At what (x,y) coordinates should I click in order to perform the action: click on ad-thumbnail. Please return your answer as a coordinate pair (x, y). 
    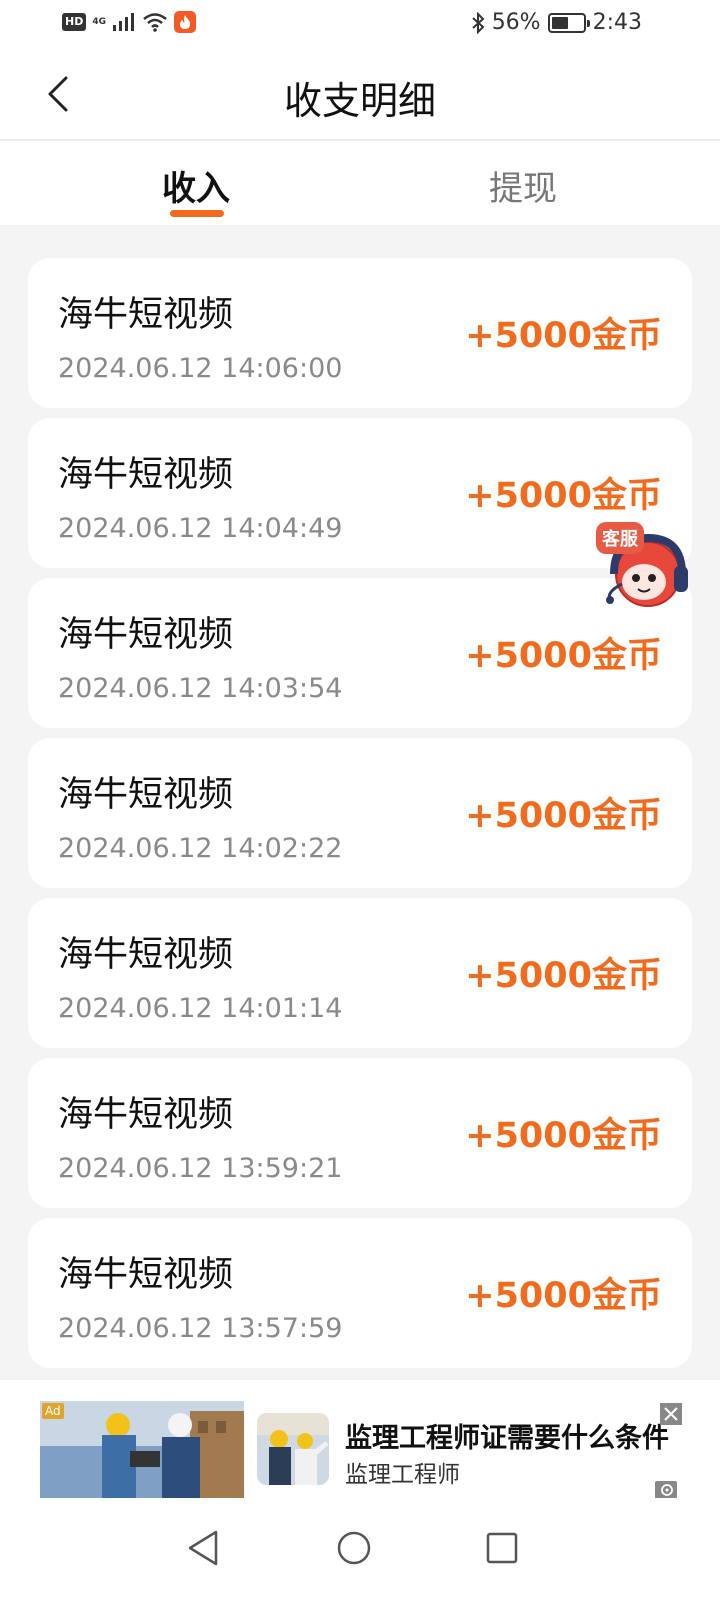
    Looking at the image, I should click on (293, 1449).